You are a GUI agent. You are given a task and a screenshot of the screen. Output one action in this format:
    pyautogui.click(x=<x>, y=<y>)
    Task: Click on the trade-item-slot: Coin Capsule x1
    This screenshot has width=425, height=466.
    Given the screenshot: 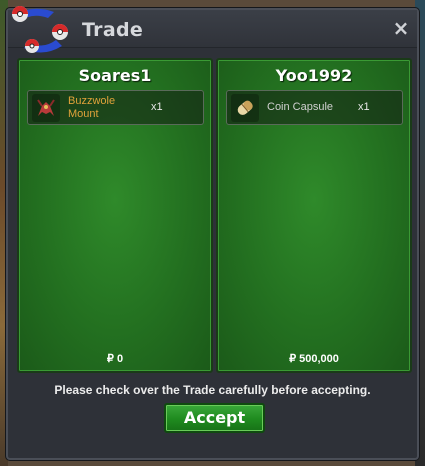 What is the action you would take?
    pyautogui.click(x=314, y=107)
    